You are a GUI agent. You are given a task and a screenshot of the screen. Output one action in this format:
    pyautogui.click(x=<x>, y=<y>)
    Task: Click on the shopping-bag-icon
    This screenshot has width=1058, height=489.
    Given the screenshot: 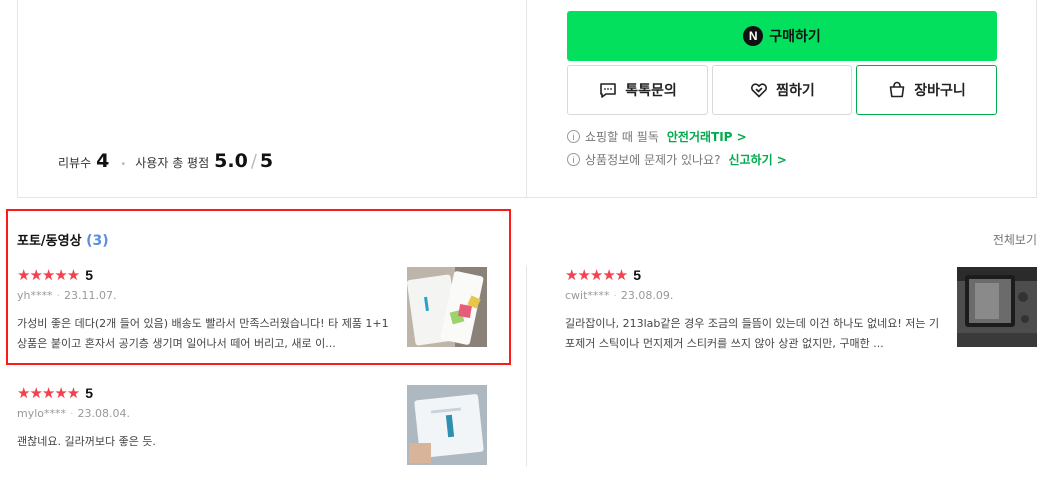 What is the action you would take?
    pyautogui.click(x=897, y=89)
    